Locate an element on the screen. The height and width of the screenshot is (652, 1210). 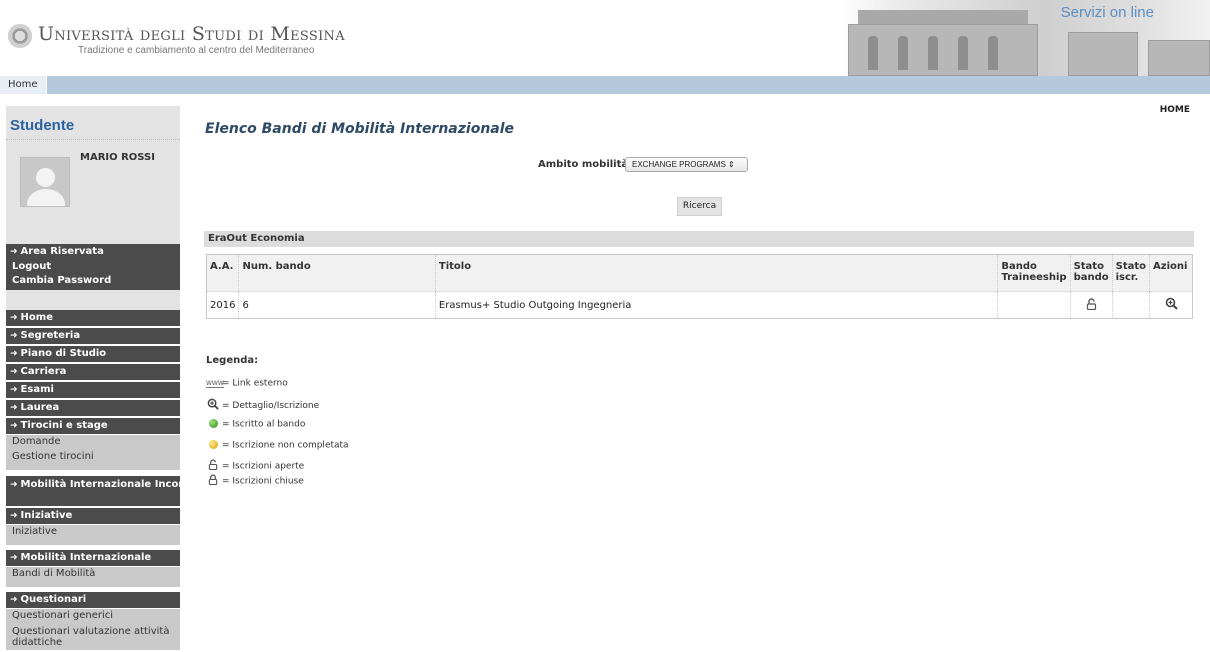
page-title: Elenco Bandi di Mobilità Internazionale is located at coordinates (360, 129).